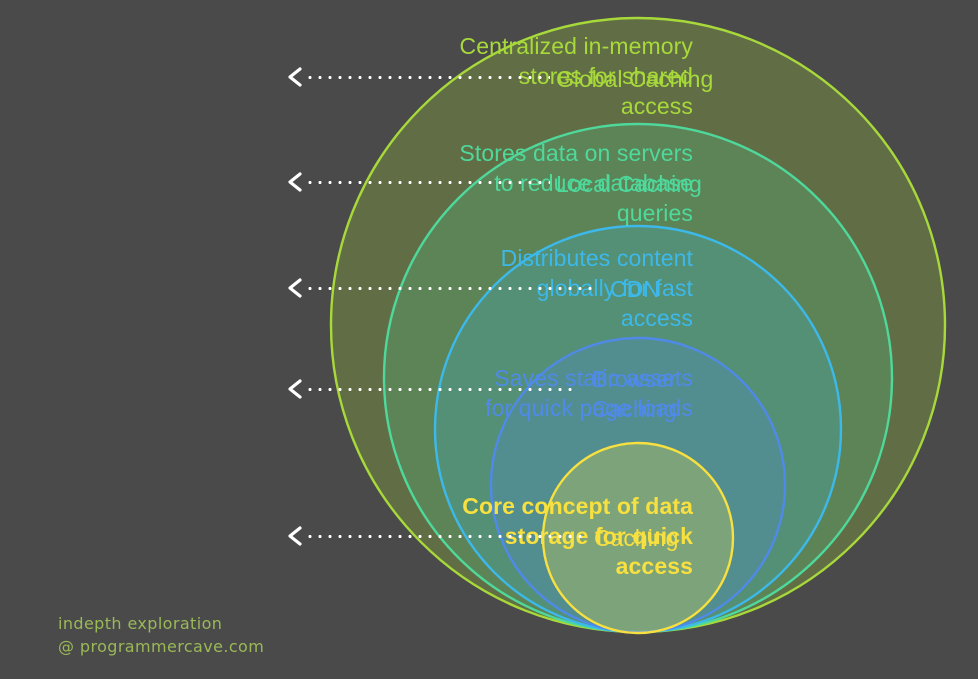 The image size is (978, 679). What do you see at coordinates (636, 538) in the screenshot?
I see `circle-label-caching: Caching` at bounding box center [636, 538].